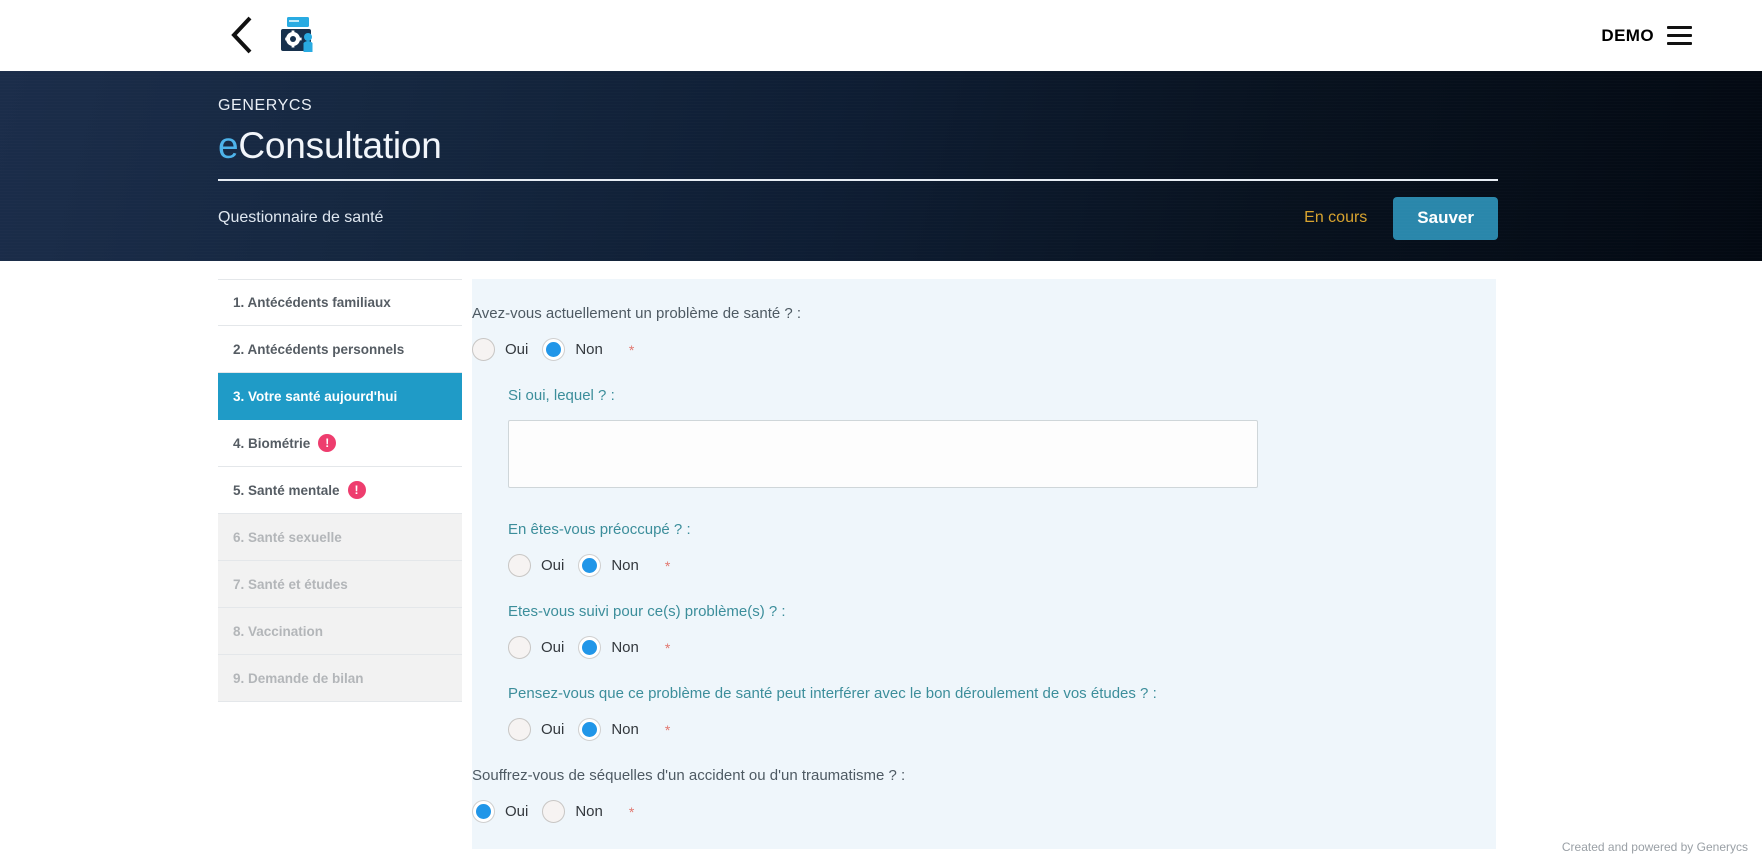 The image size is (1762, 862). What do you see at coordinates (589, 811) in the screenshot?
I see `question-6-label-non: Non` at bounding box center [589, 811].